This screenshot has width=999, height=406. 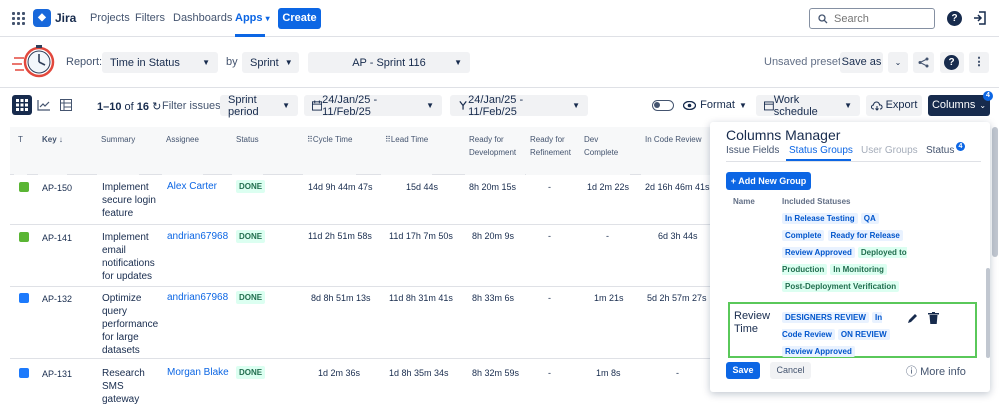 I want to click on columns-button: Columns ⌄, so click(x=959, y=105).